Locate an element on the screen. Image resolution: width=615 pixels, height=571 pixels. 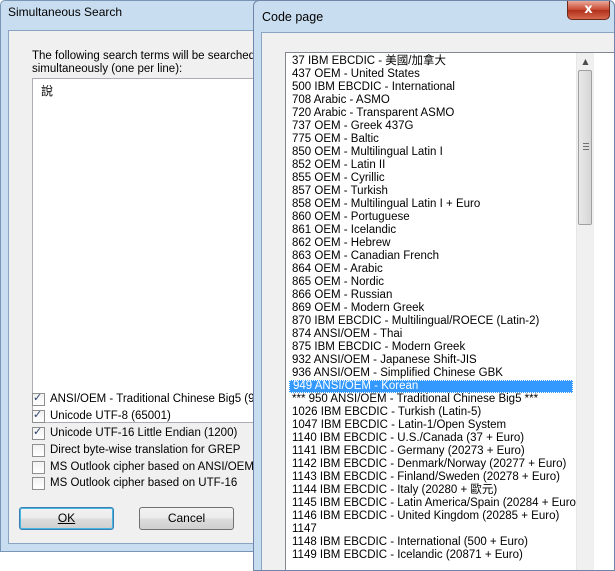
codepage-item: 1147 is located at coordinates (431, 529).